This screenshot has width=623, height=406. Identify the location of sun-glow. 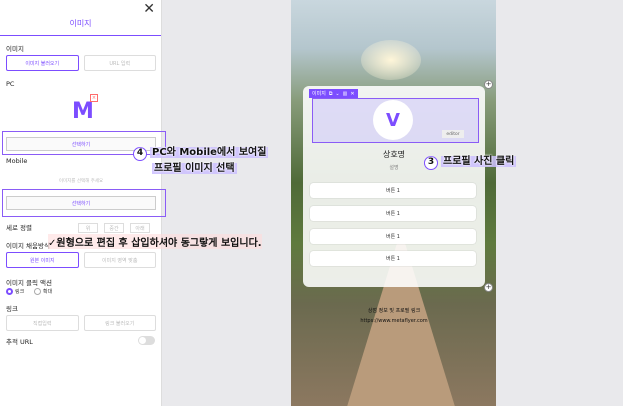
(391, 60).